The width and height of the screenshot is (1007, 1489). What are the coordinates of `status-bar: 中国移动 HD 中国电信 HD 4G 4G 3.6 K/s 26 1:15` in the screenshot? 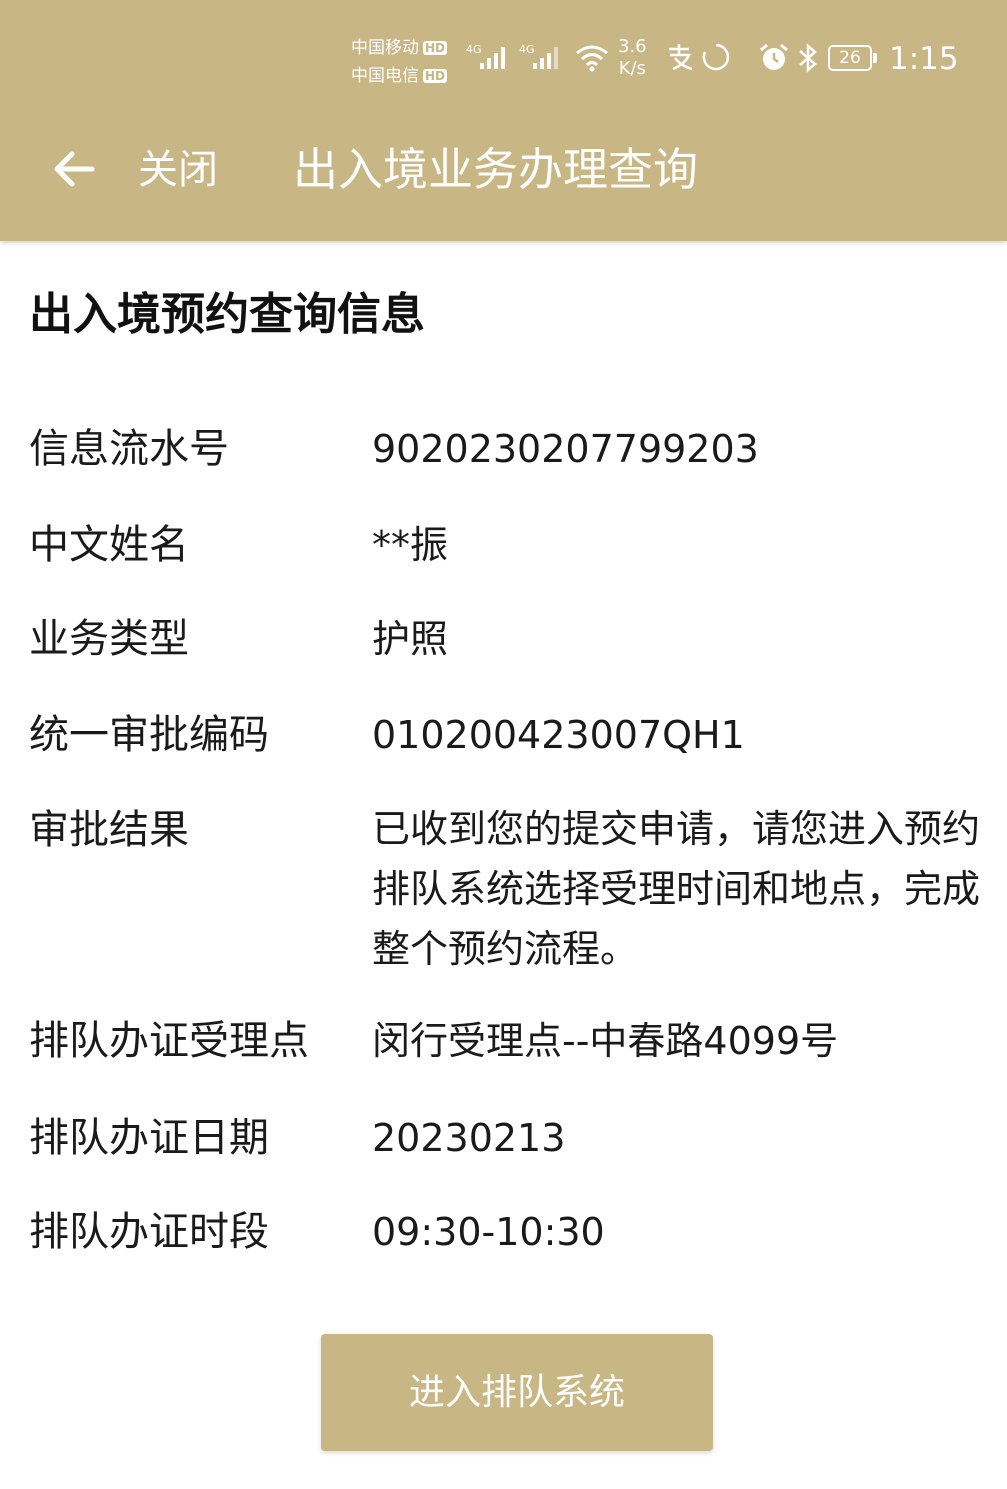 It's located at (503, 55).